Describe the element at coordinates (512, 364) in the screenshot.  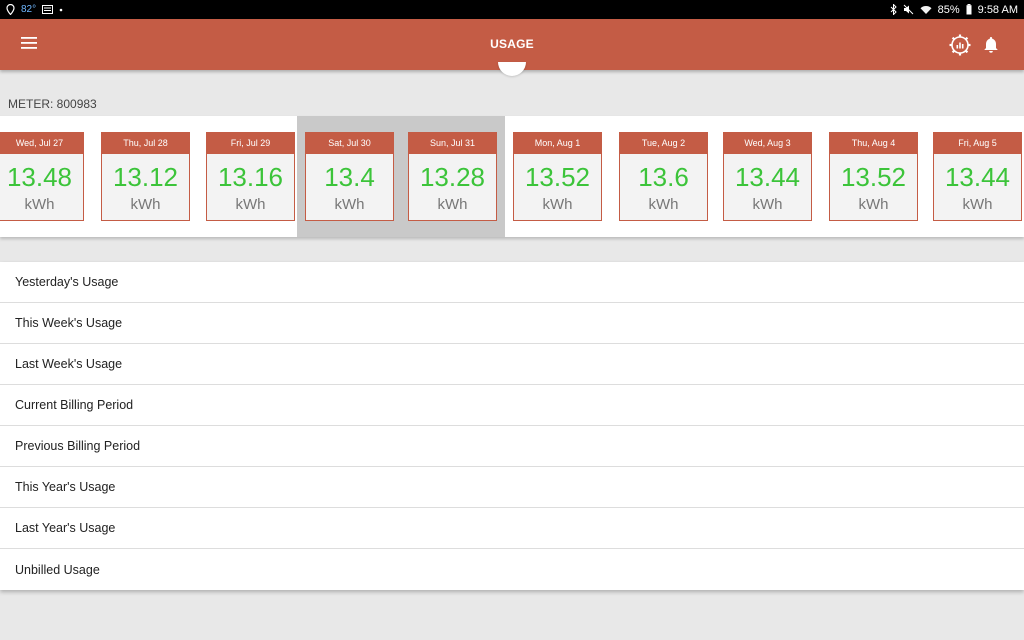
I see `list-item-last-week-usage: Last Week's Usage` at that location.